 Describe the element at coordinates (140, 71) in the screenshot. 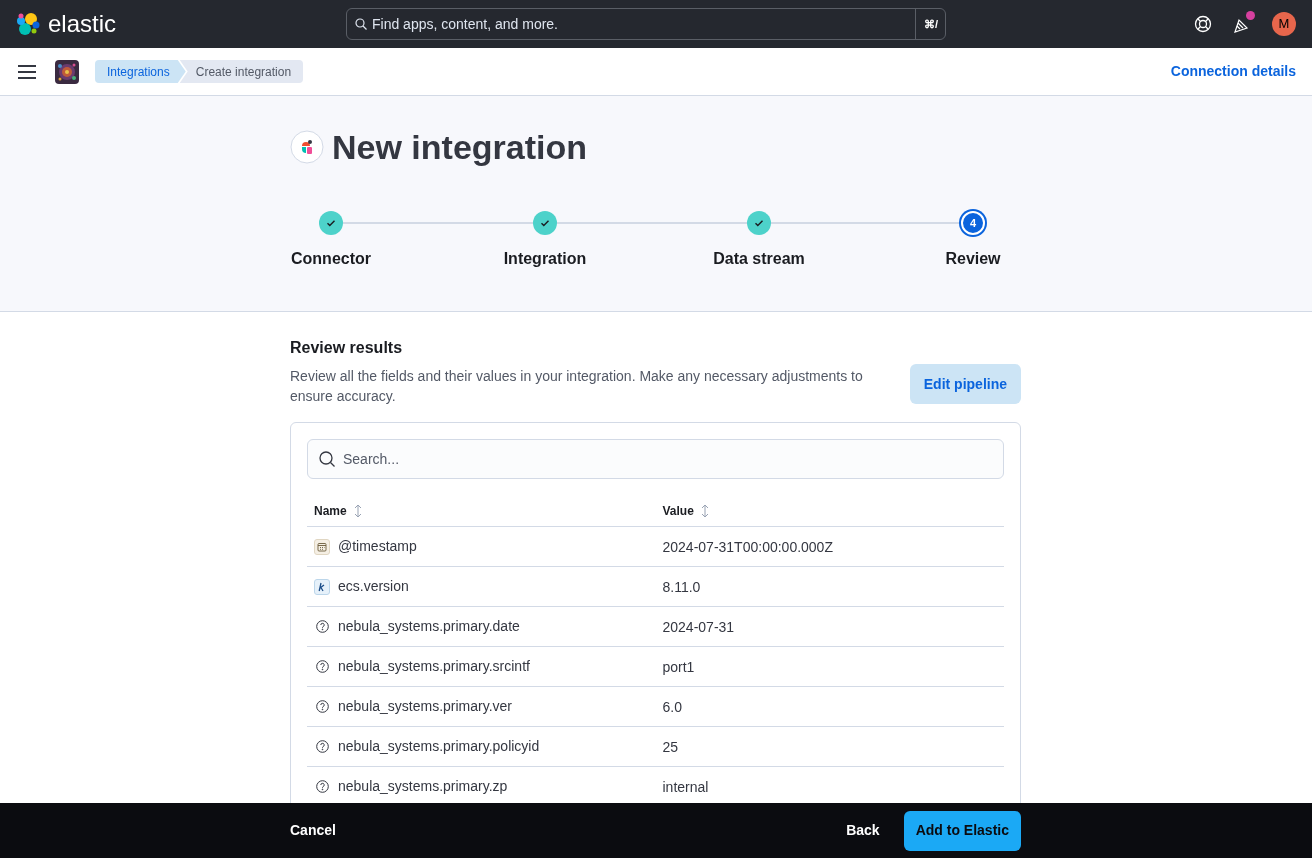

I see `breadcrumb: Integrations` at that location.